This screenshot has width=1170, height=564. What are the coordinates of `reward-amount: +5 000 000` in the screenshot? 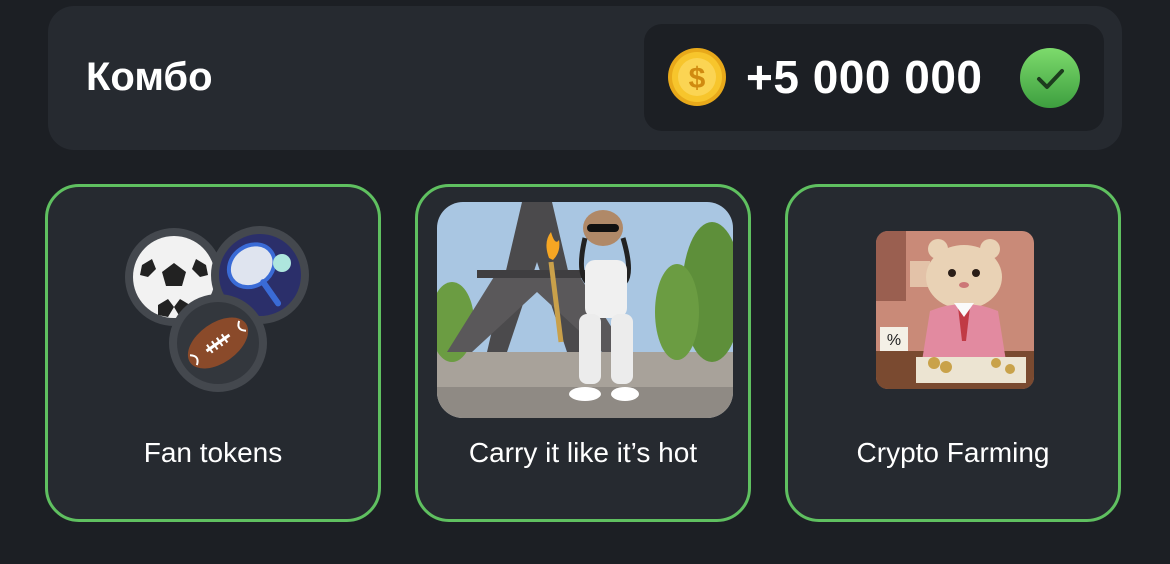 It's located at (864, 77).